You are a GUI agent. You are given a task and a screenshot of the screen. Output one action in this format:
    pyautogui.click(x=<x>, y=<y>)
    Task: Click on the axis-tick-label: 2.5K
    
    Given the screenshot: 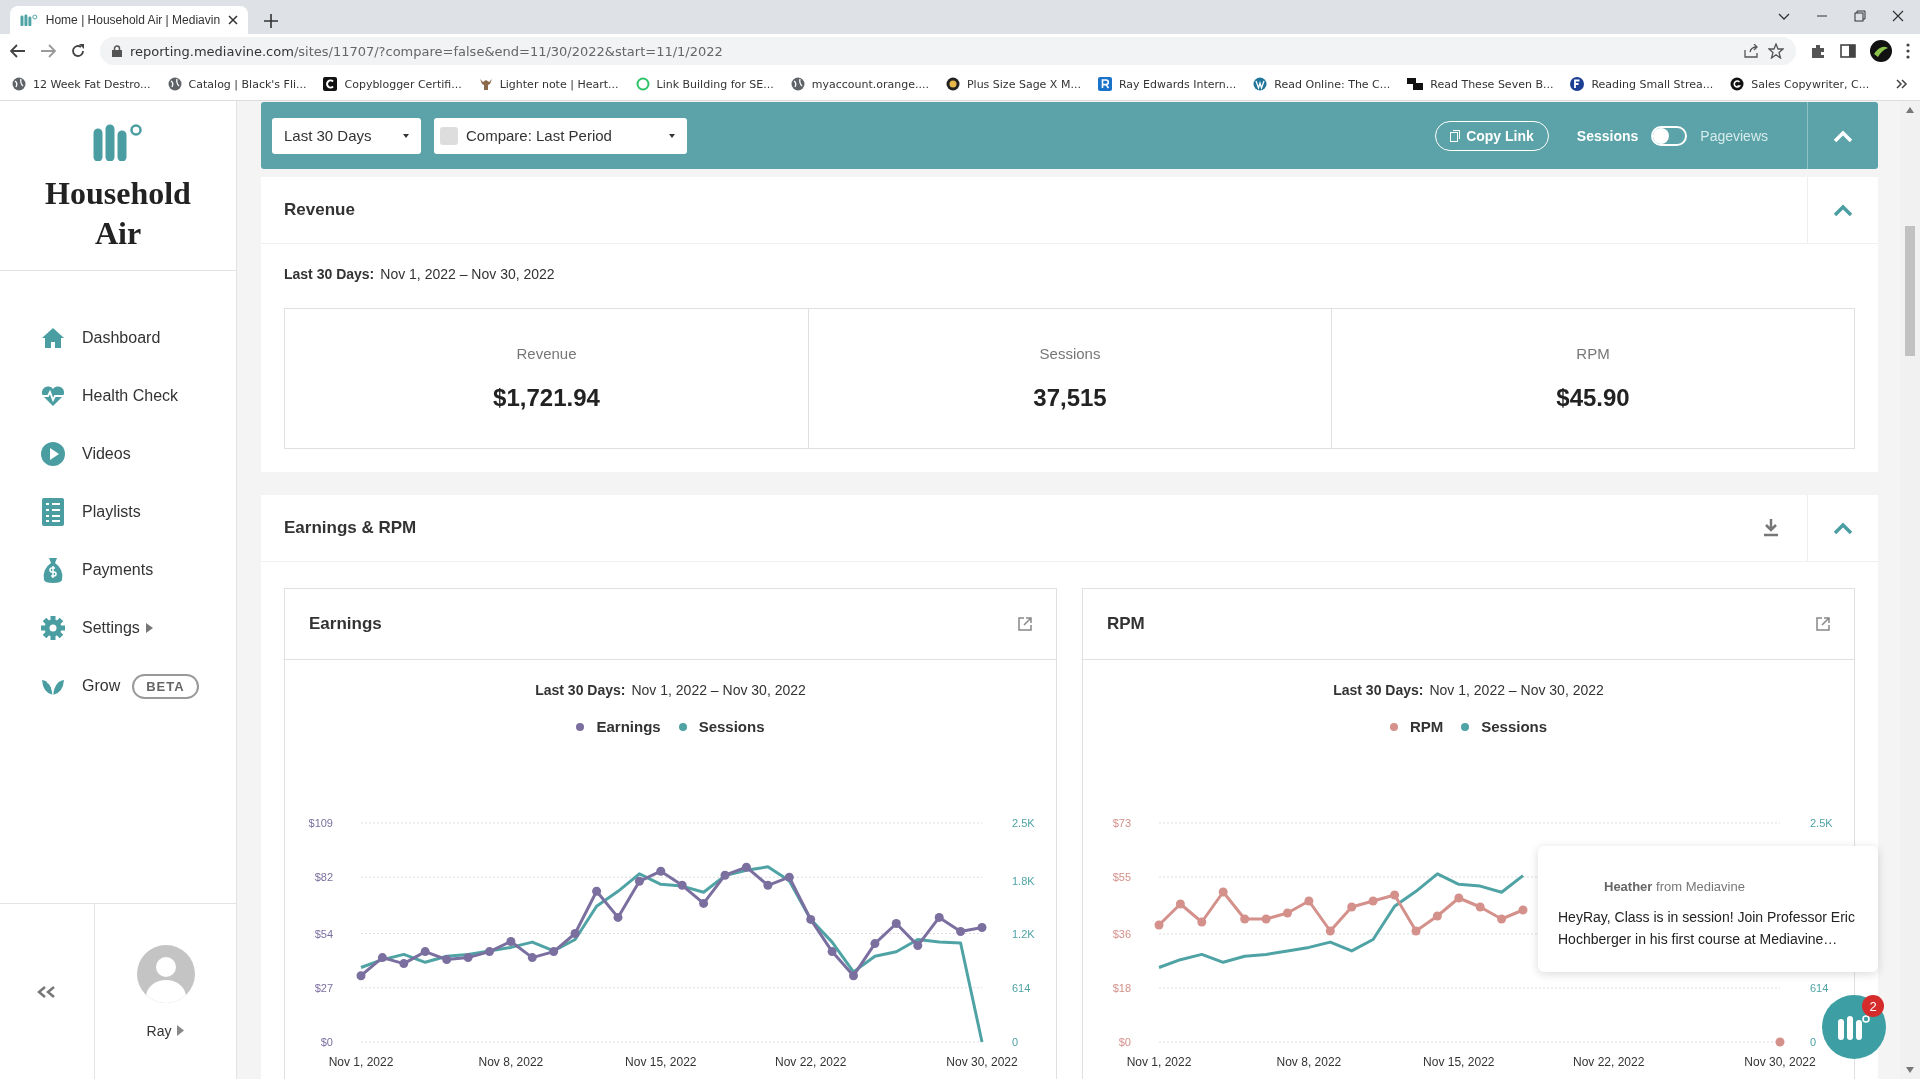 What is the action you would take?
    pyautogui.click(x=1023, y=823)
    